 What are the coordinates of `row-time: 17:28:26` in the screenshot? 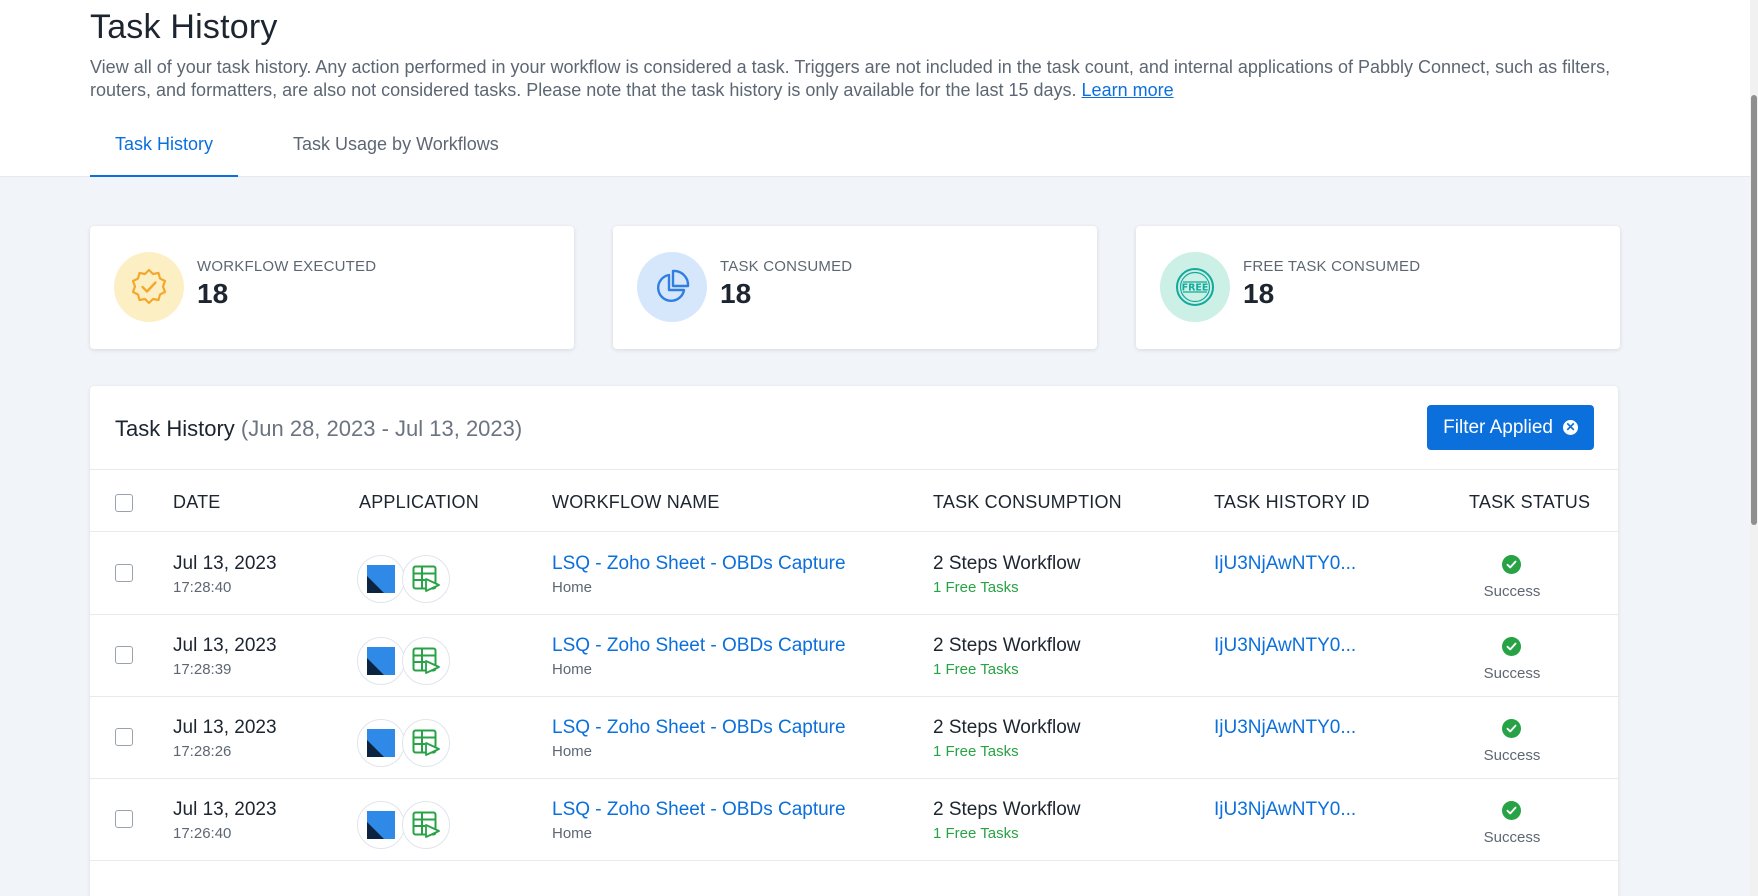 It's located at (202, 751).